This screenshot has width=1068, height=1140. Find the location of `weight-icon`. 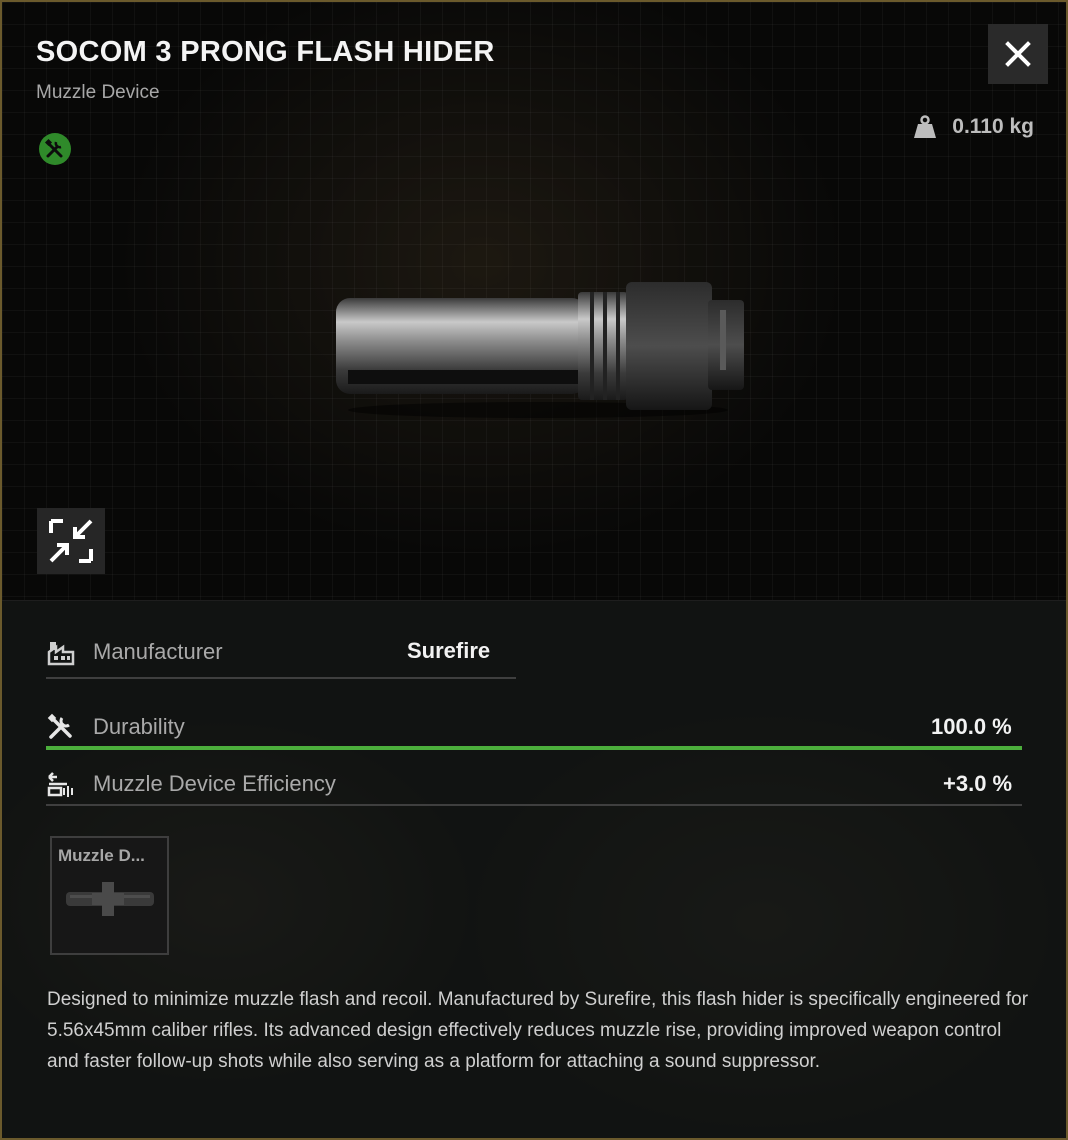

weight-icon is located at coordinates (925, 126).